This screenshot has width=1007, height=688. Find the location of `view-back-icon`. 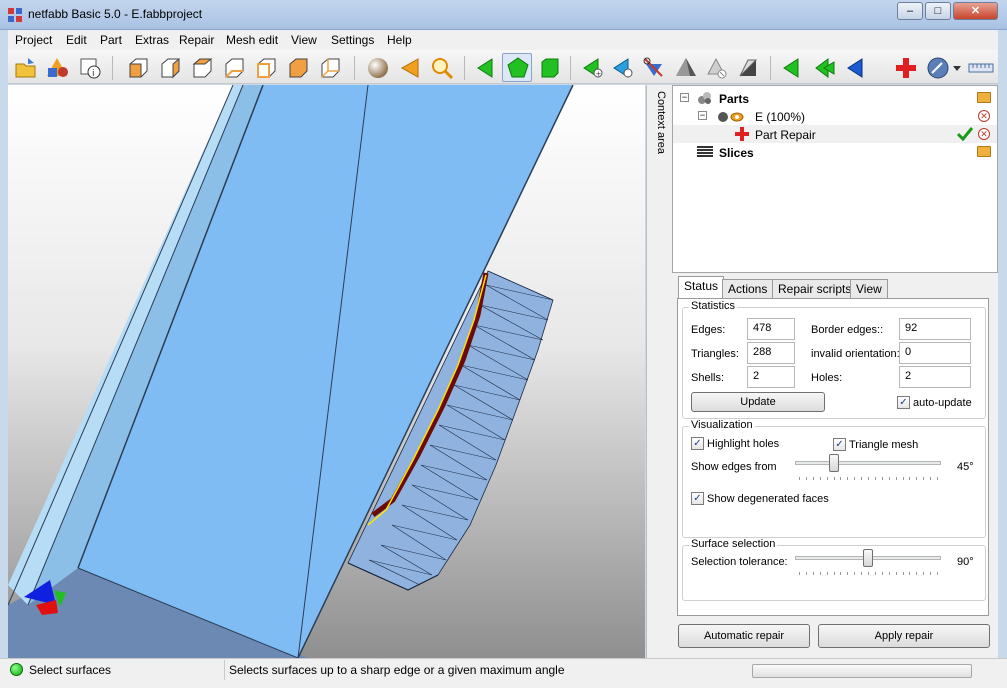

view-back-icon is located at coordinates (170, 68).